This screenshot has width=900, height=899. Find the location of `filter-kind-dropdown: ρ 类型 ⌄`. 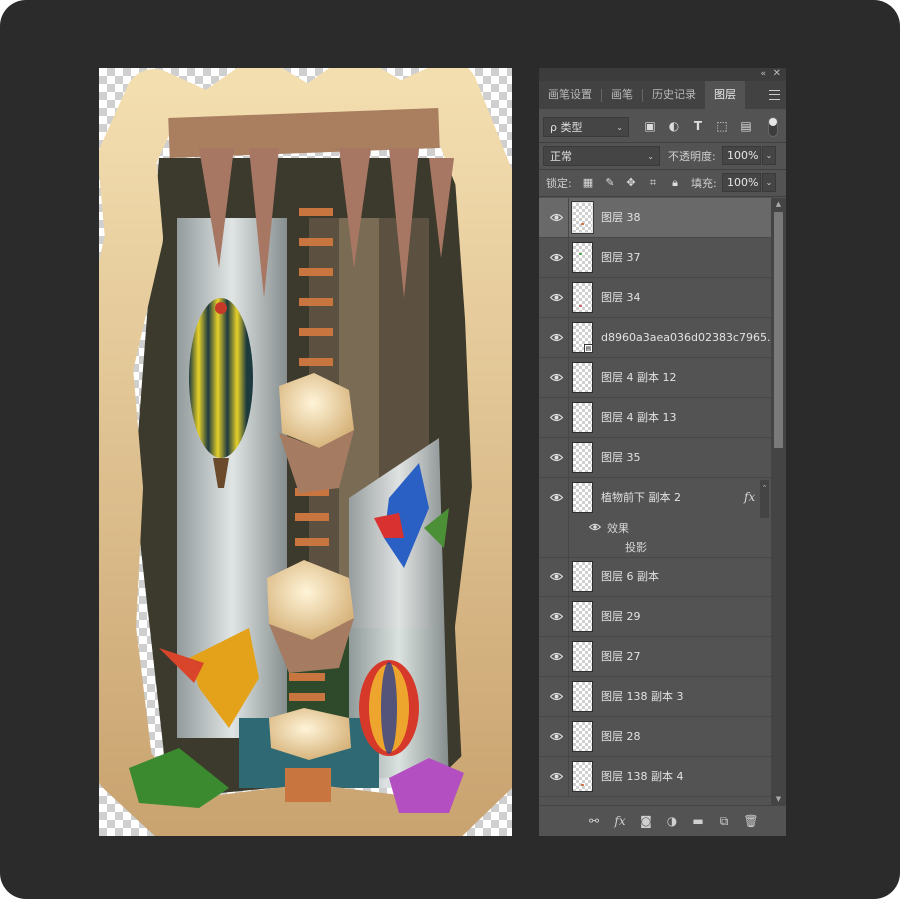

filter-kind-dropdown: ρ 类型 ⌄ is located at coordinates (586, 127).